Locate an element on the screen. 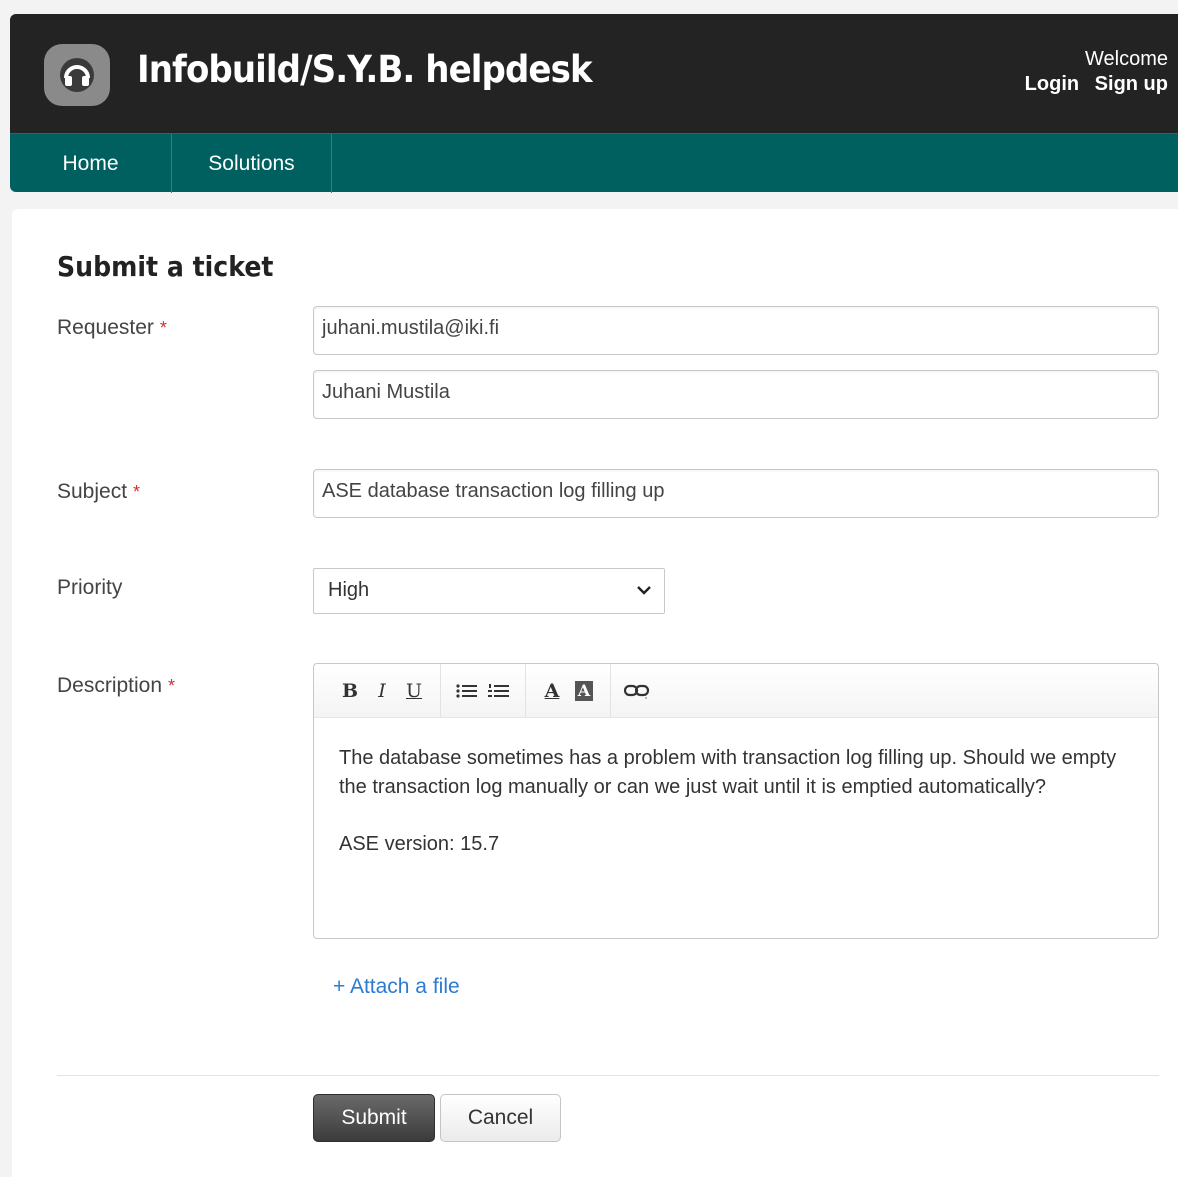  main-nav: Home Solutions is located at coordinates (594, 163).